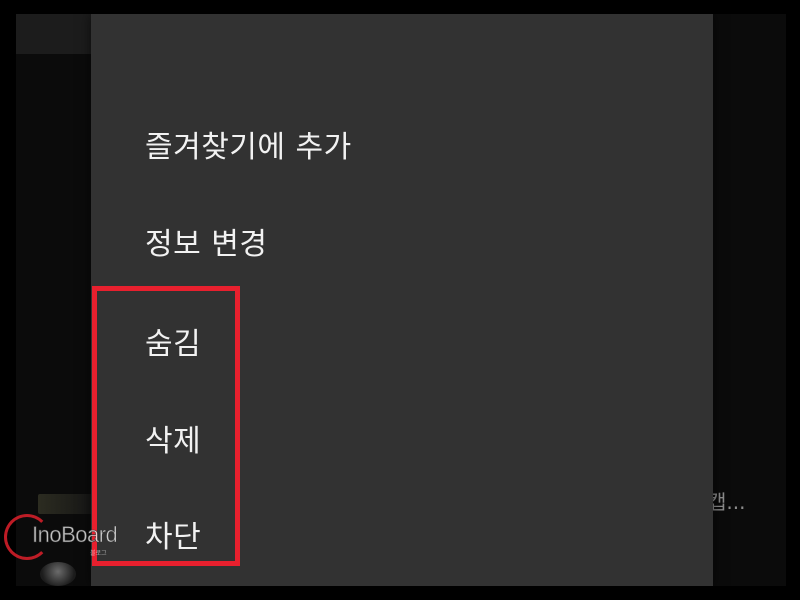 The width and height of the screenshot is (800, 600). I want to click on background-chat-thumbnail, so click(54, 34).